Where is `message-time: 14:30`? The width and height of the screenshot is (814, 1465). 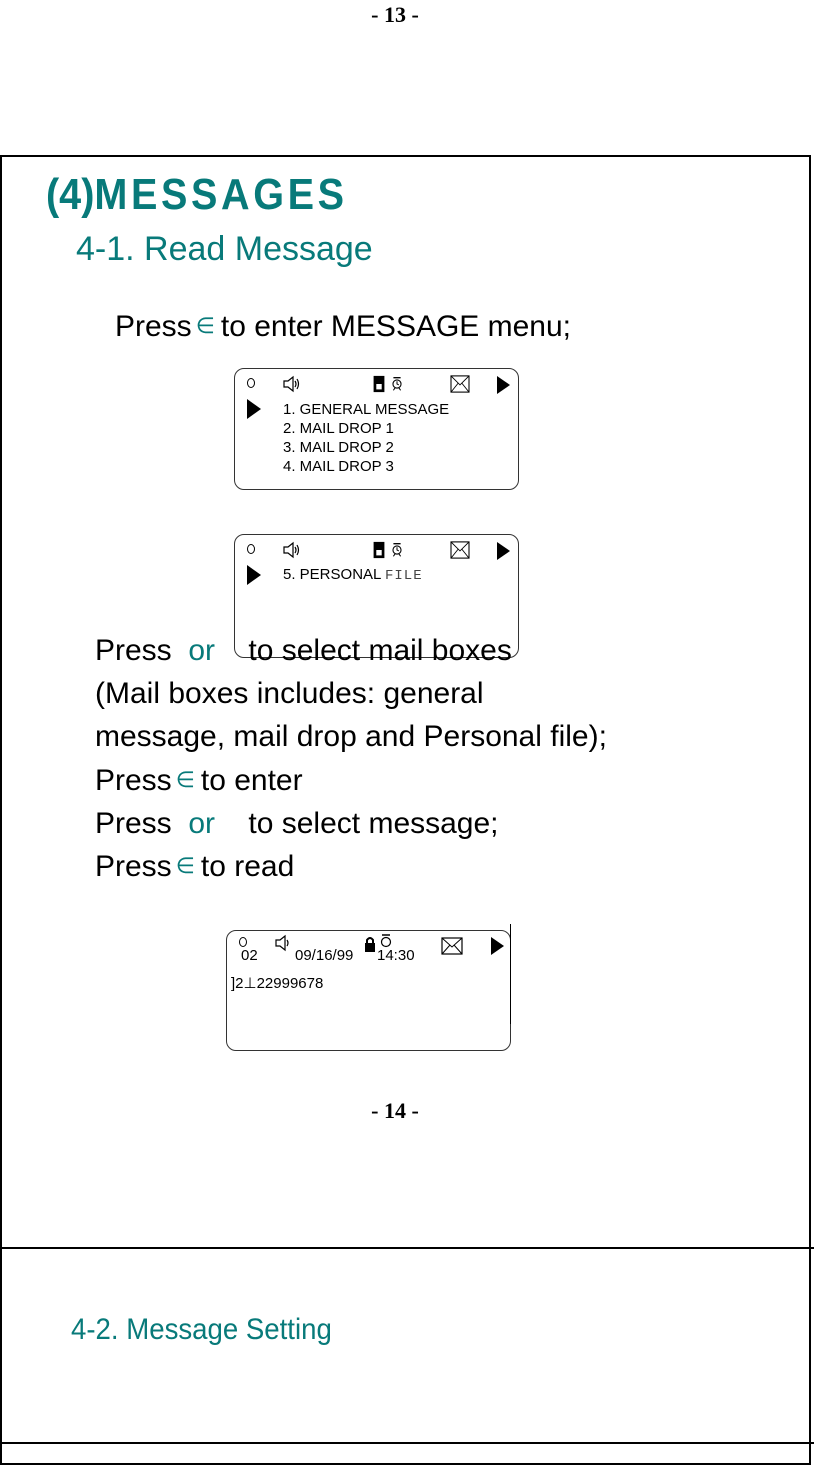 message-time: 14:30 is located at coordinates (396, 955).